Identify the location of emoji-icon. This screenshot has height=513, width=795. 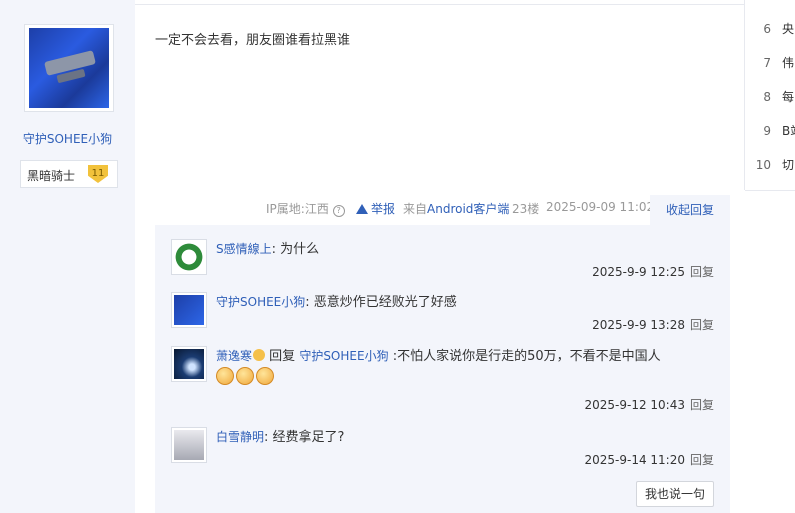
(259, 355).